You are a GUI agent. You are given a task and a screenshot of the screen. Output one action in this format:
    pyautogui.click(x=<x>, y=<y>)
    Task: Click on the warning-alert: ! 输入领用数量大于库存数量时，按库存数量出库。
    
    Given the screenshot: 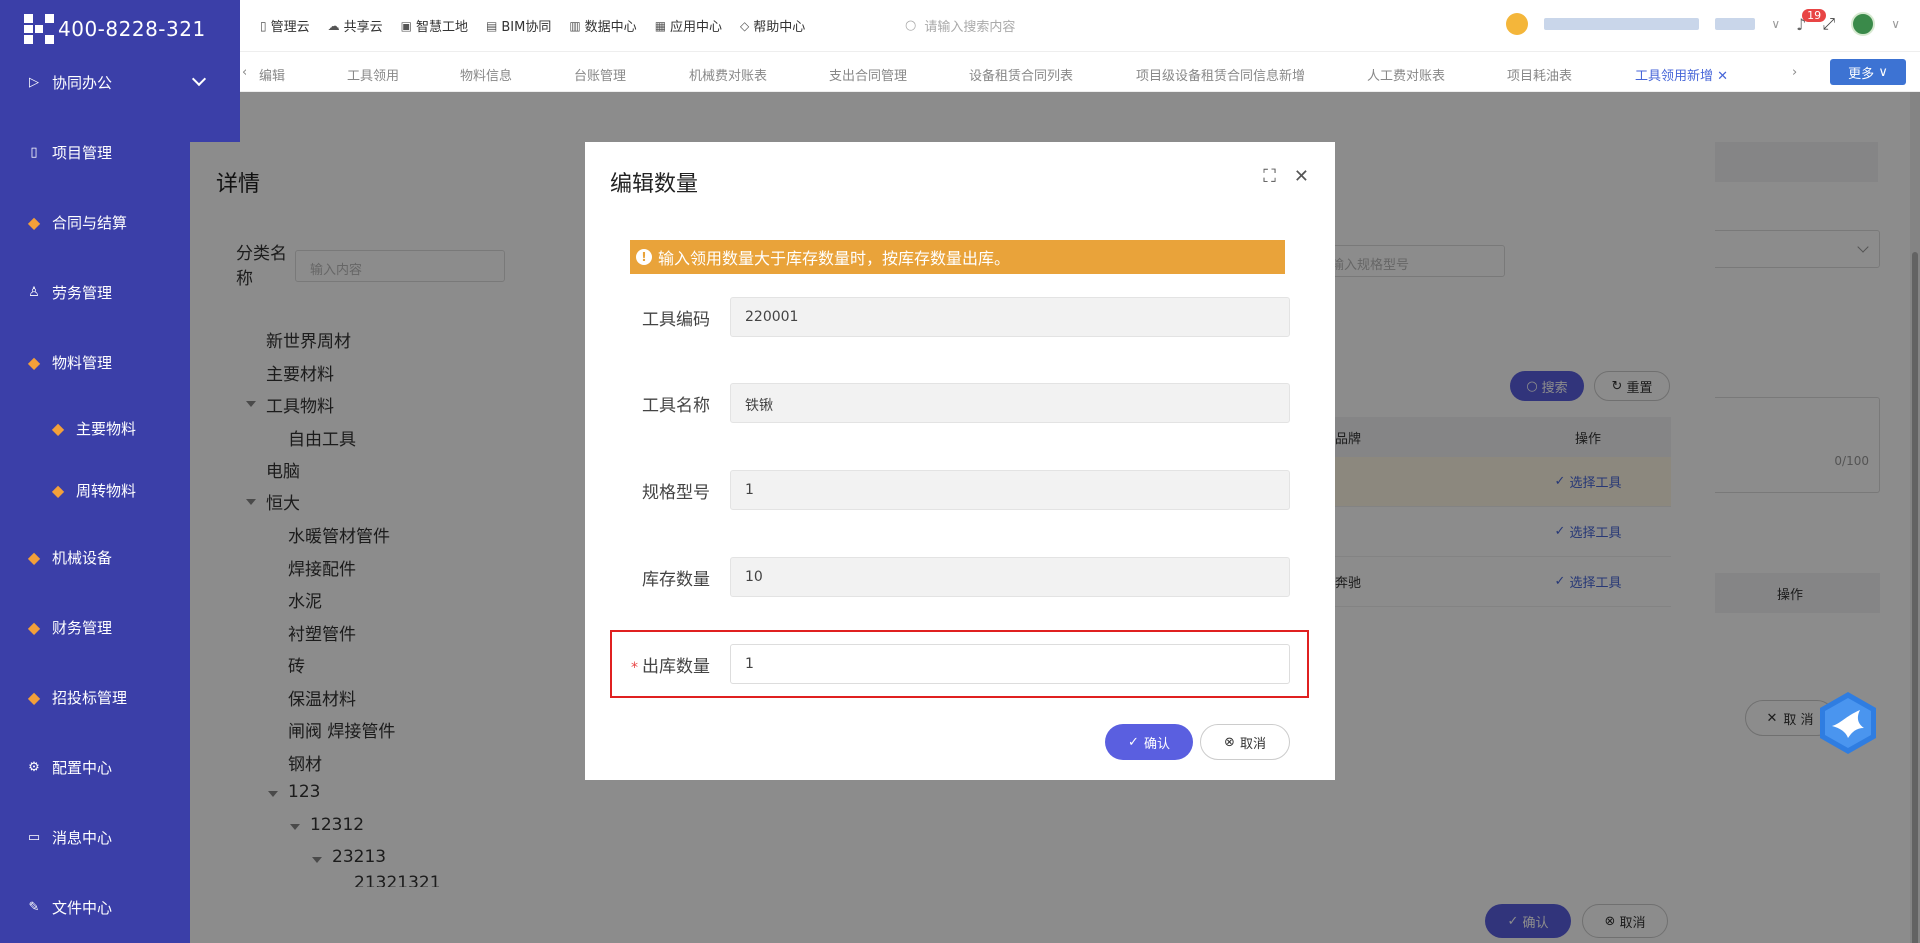 What is the action you would take?
    pyautogui.click(x=957, y=257)
    